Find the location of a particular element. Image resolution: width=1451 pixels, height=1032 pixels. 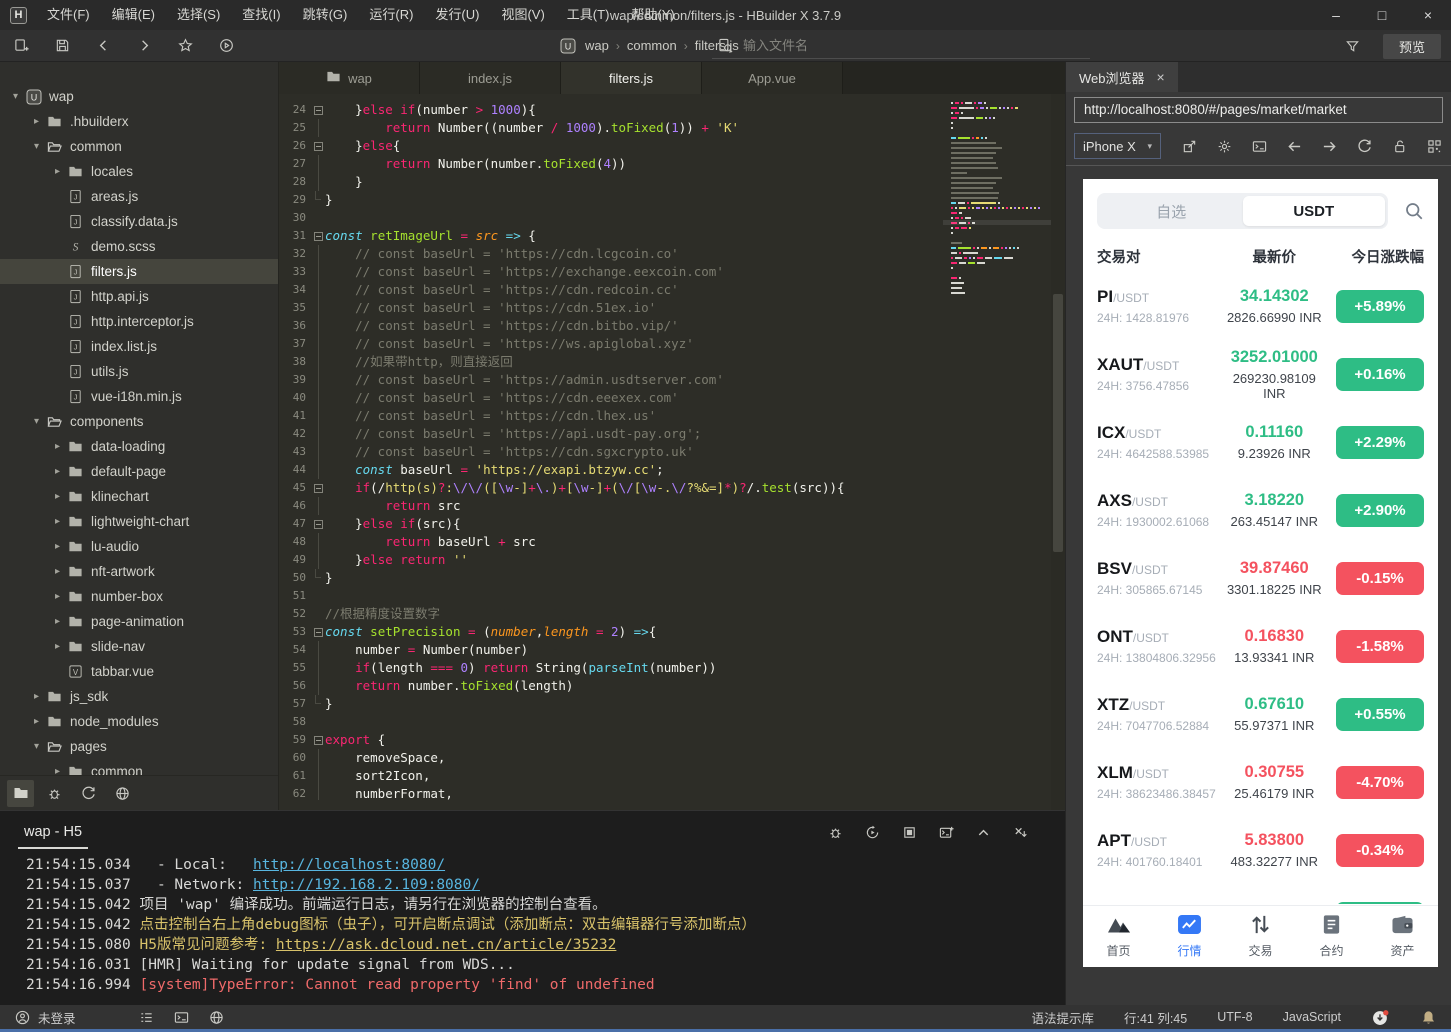

line-number: 34 is located at coordinates (295, 290).